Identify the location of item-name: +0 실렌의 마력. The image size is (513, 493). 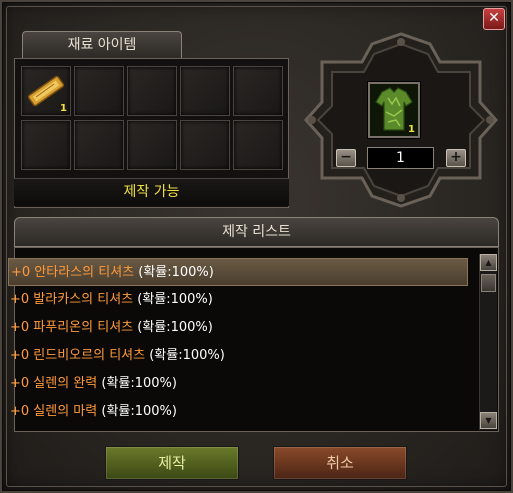
(56, 411).